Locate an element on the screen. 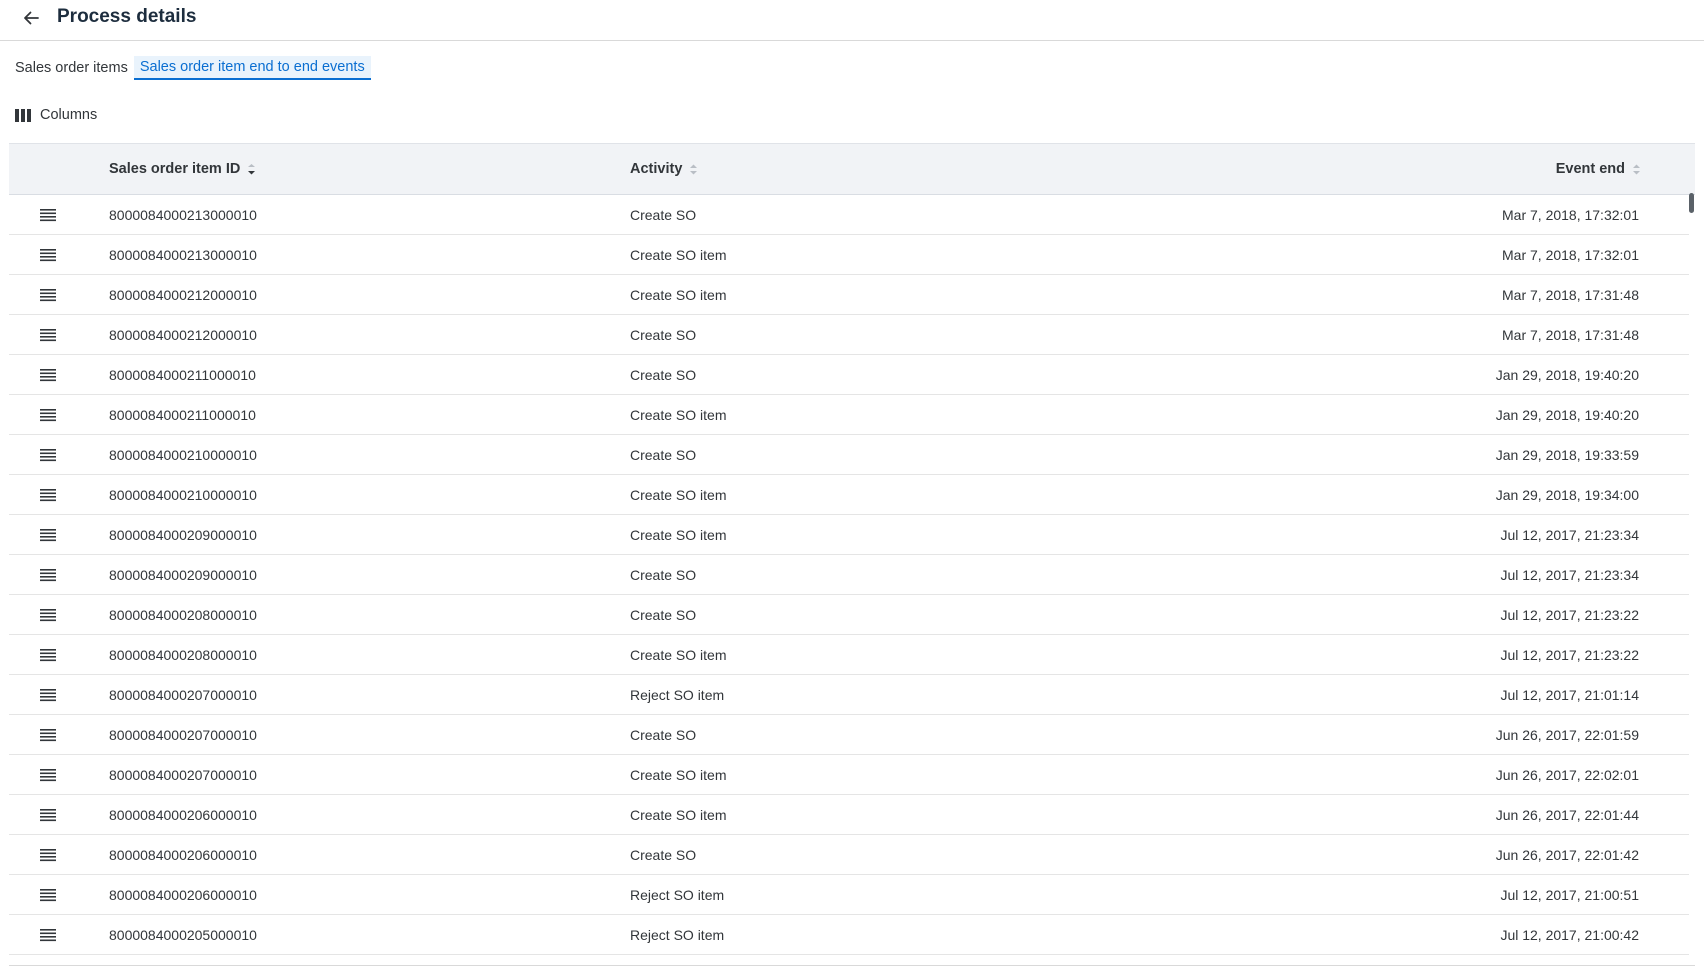 This screenshot has width=1704, height=978. divider is located at coordinates (852, 965).